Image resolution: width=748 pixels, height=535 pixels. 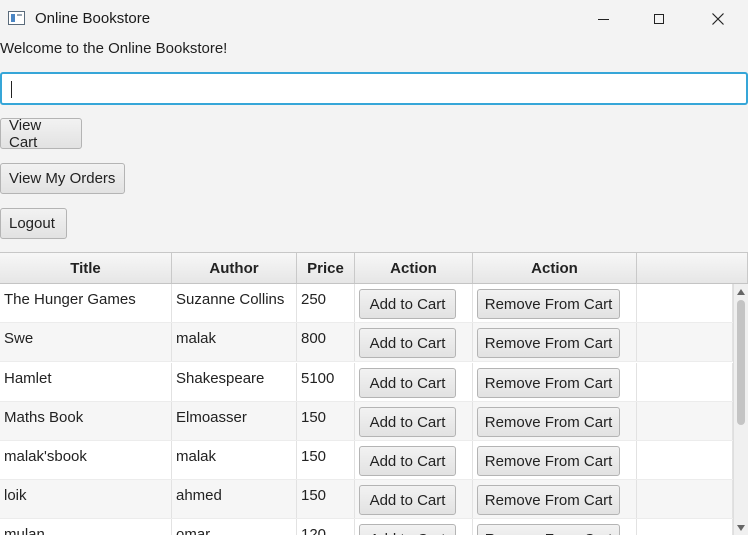 What do you see at coordinates (93, 18) in the screenshot?
I see `window-title: Online Bookstore` at bounding box center [93, 18].